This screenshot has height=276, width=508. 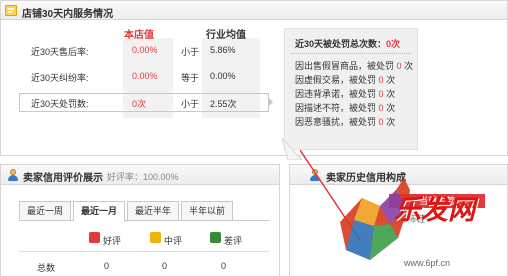 What do you see at coordinates (341, 44) in the screenshot?
I see `penalty-title-label: 近30天被处罚总次数：` at bounding box center [341, 44].